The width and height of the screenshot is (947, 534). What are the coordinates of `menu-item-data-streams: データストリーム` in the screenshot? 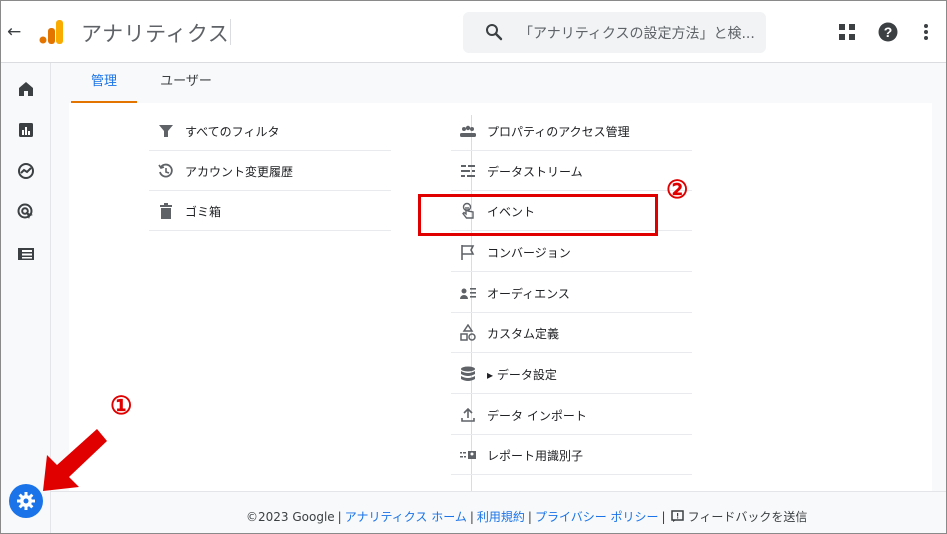 It's located at (571, 171).